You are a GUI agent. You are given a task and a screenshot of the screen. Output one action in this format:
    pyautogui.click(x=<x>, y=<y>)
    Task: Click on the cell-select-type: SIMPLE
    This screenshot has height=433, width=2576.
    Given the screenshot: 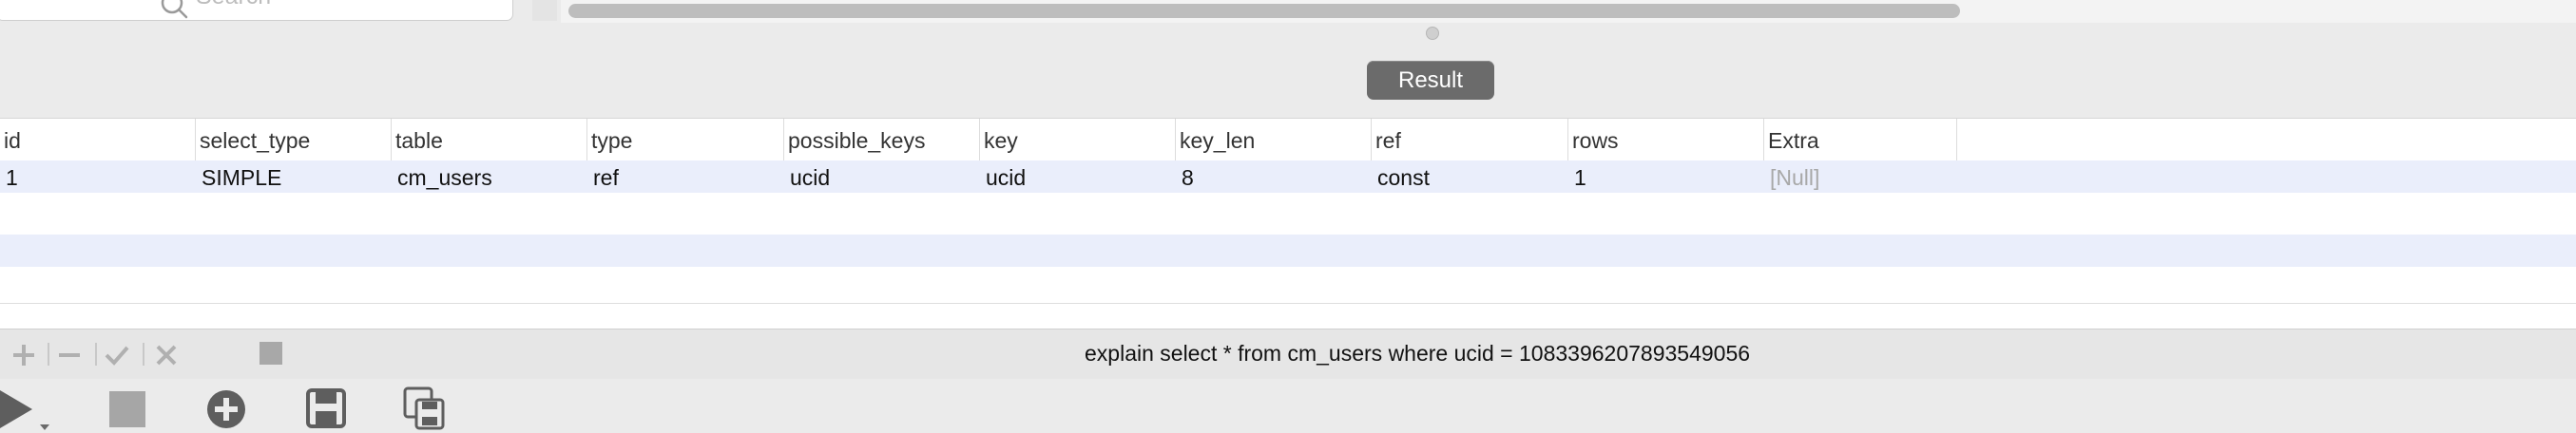 What is the action you would take?
    pyautogui.click(x=295, y=176)
    